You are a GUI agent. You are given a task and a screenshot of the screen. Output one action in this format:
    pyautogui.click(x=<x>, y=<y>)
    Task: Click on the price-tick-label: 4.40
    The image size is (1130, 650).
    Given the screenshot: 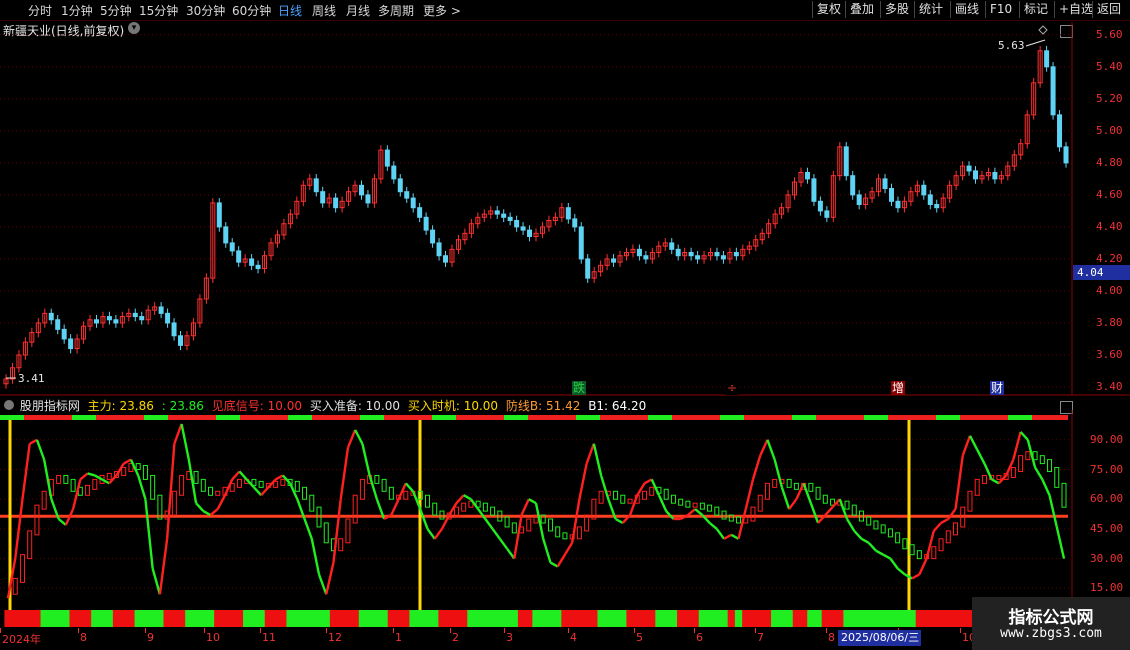 What is the action you would take?
    pyautogui.click(x=1109, y=226)
    